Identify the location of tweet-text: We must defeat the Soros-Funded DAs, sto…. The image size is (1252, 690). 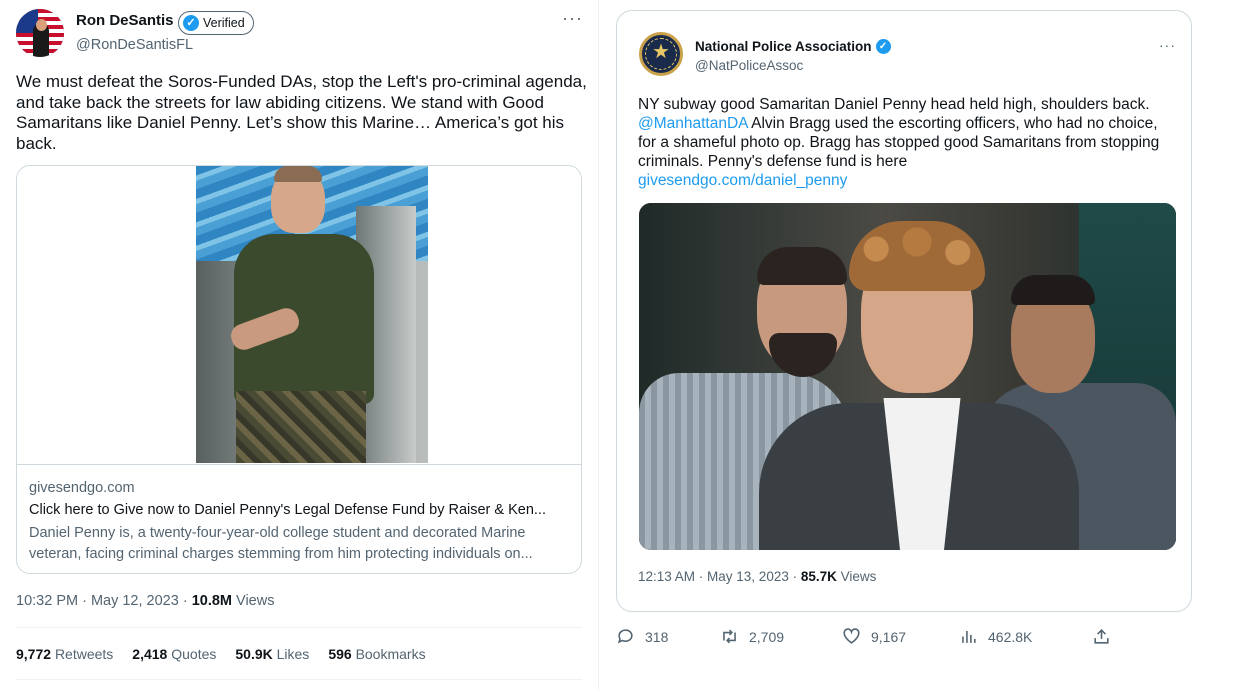
(301, 112).